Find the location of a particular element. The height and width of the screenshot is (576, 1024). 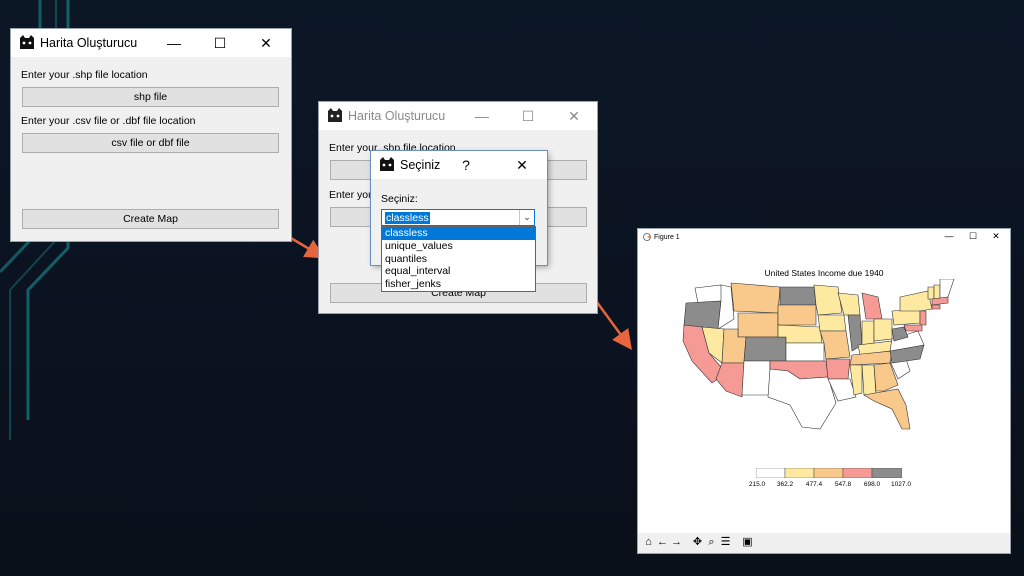

shp-label: Enter your .shp file location is located at coordinates (84, 75).